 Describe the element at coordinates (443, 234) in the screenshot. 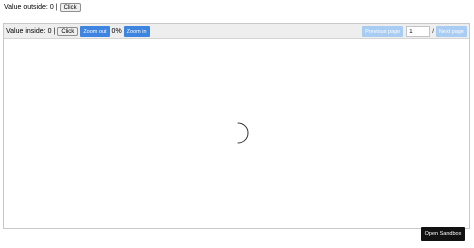

I see `open-sandbox-button: Open Sandbox` at that location.